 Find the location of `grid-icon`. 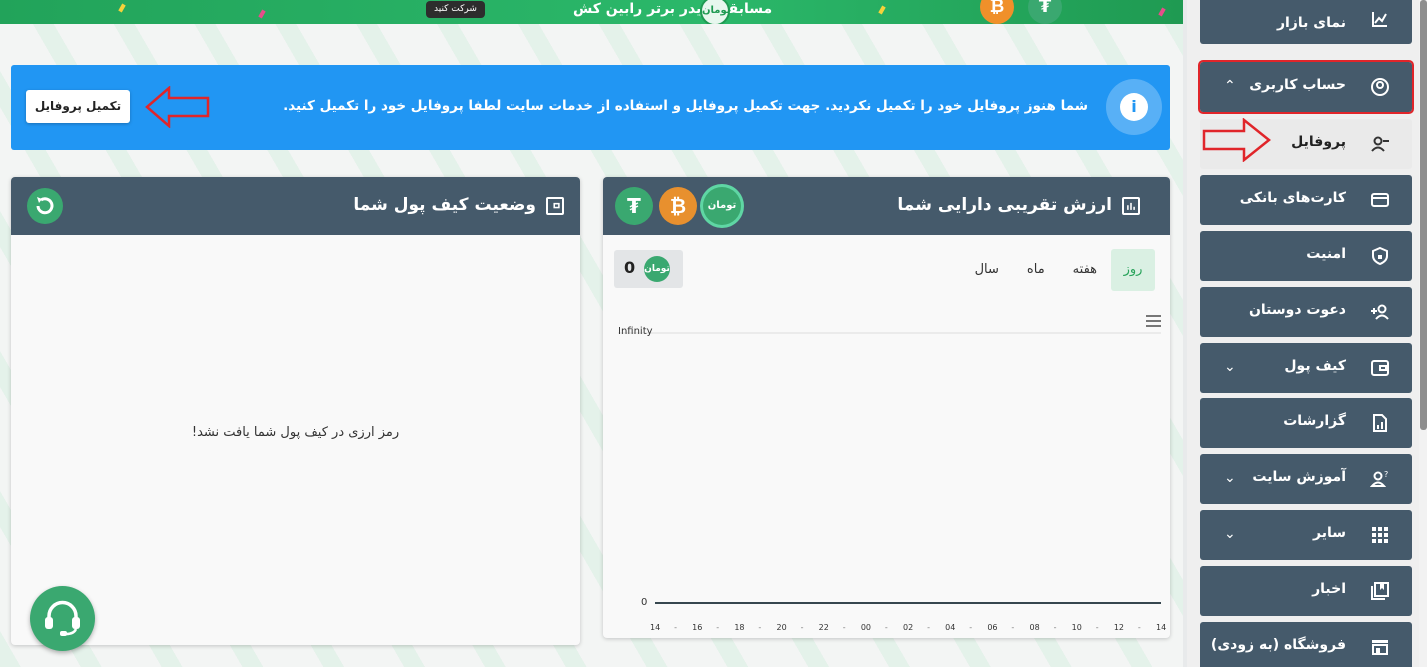

grid-icon is located at coordinates (1380, 535).